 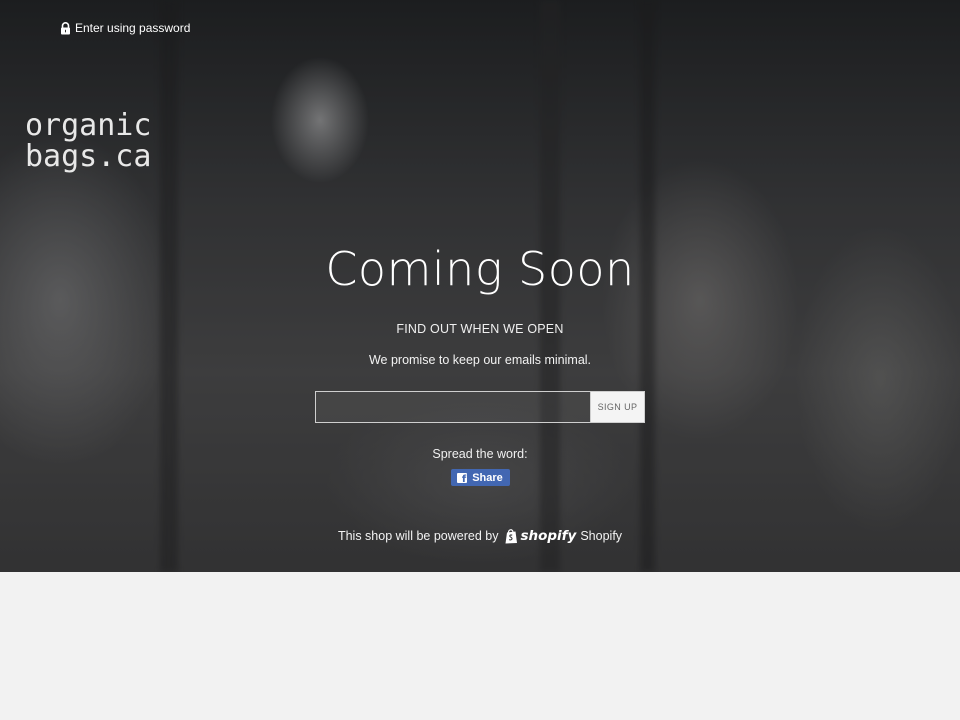 What do you see at coordinates (487, 477) in the screenshot?
I see `share-label: Share` at bounding box center [487, 477].